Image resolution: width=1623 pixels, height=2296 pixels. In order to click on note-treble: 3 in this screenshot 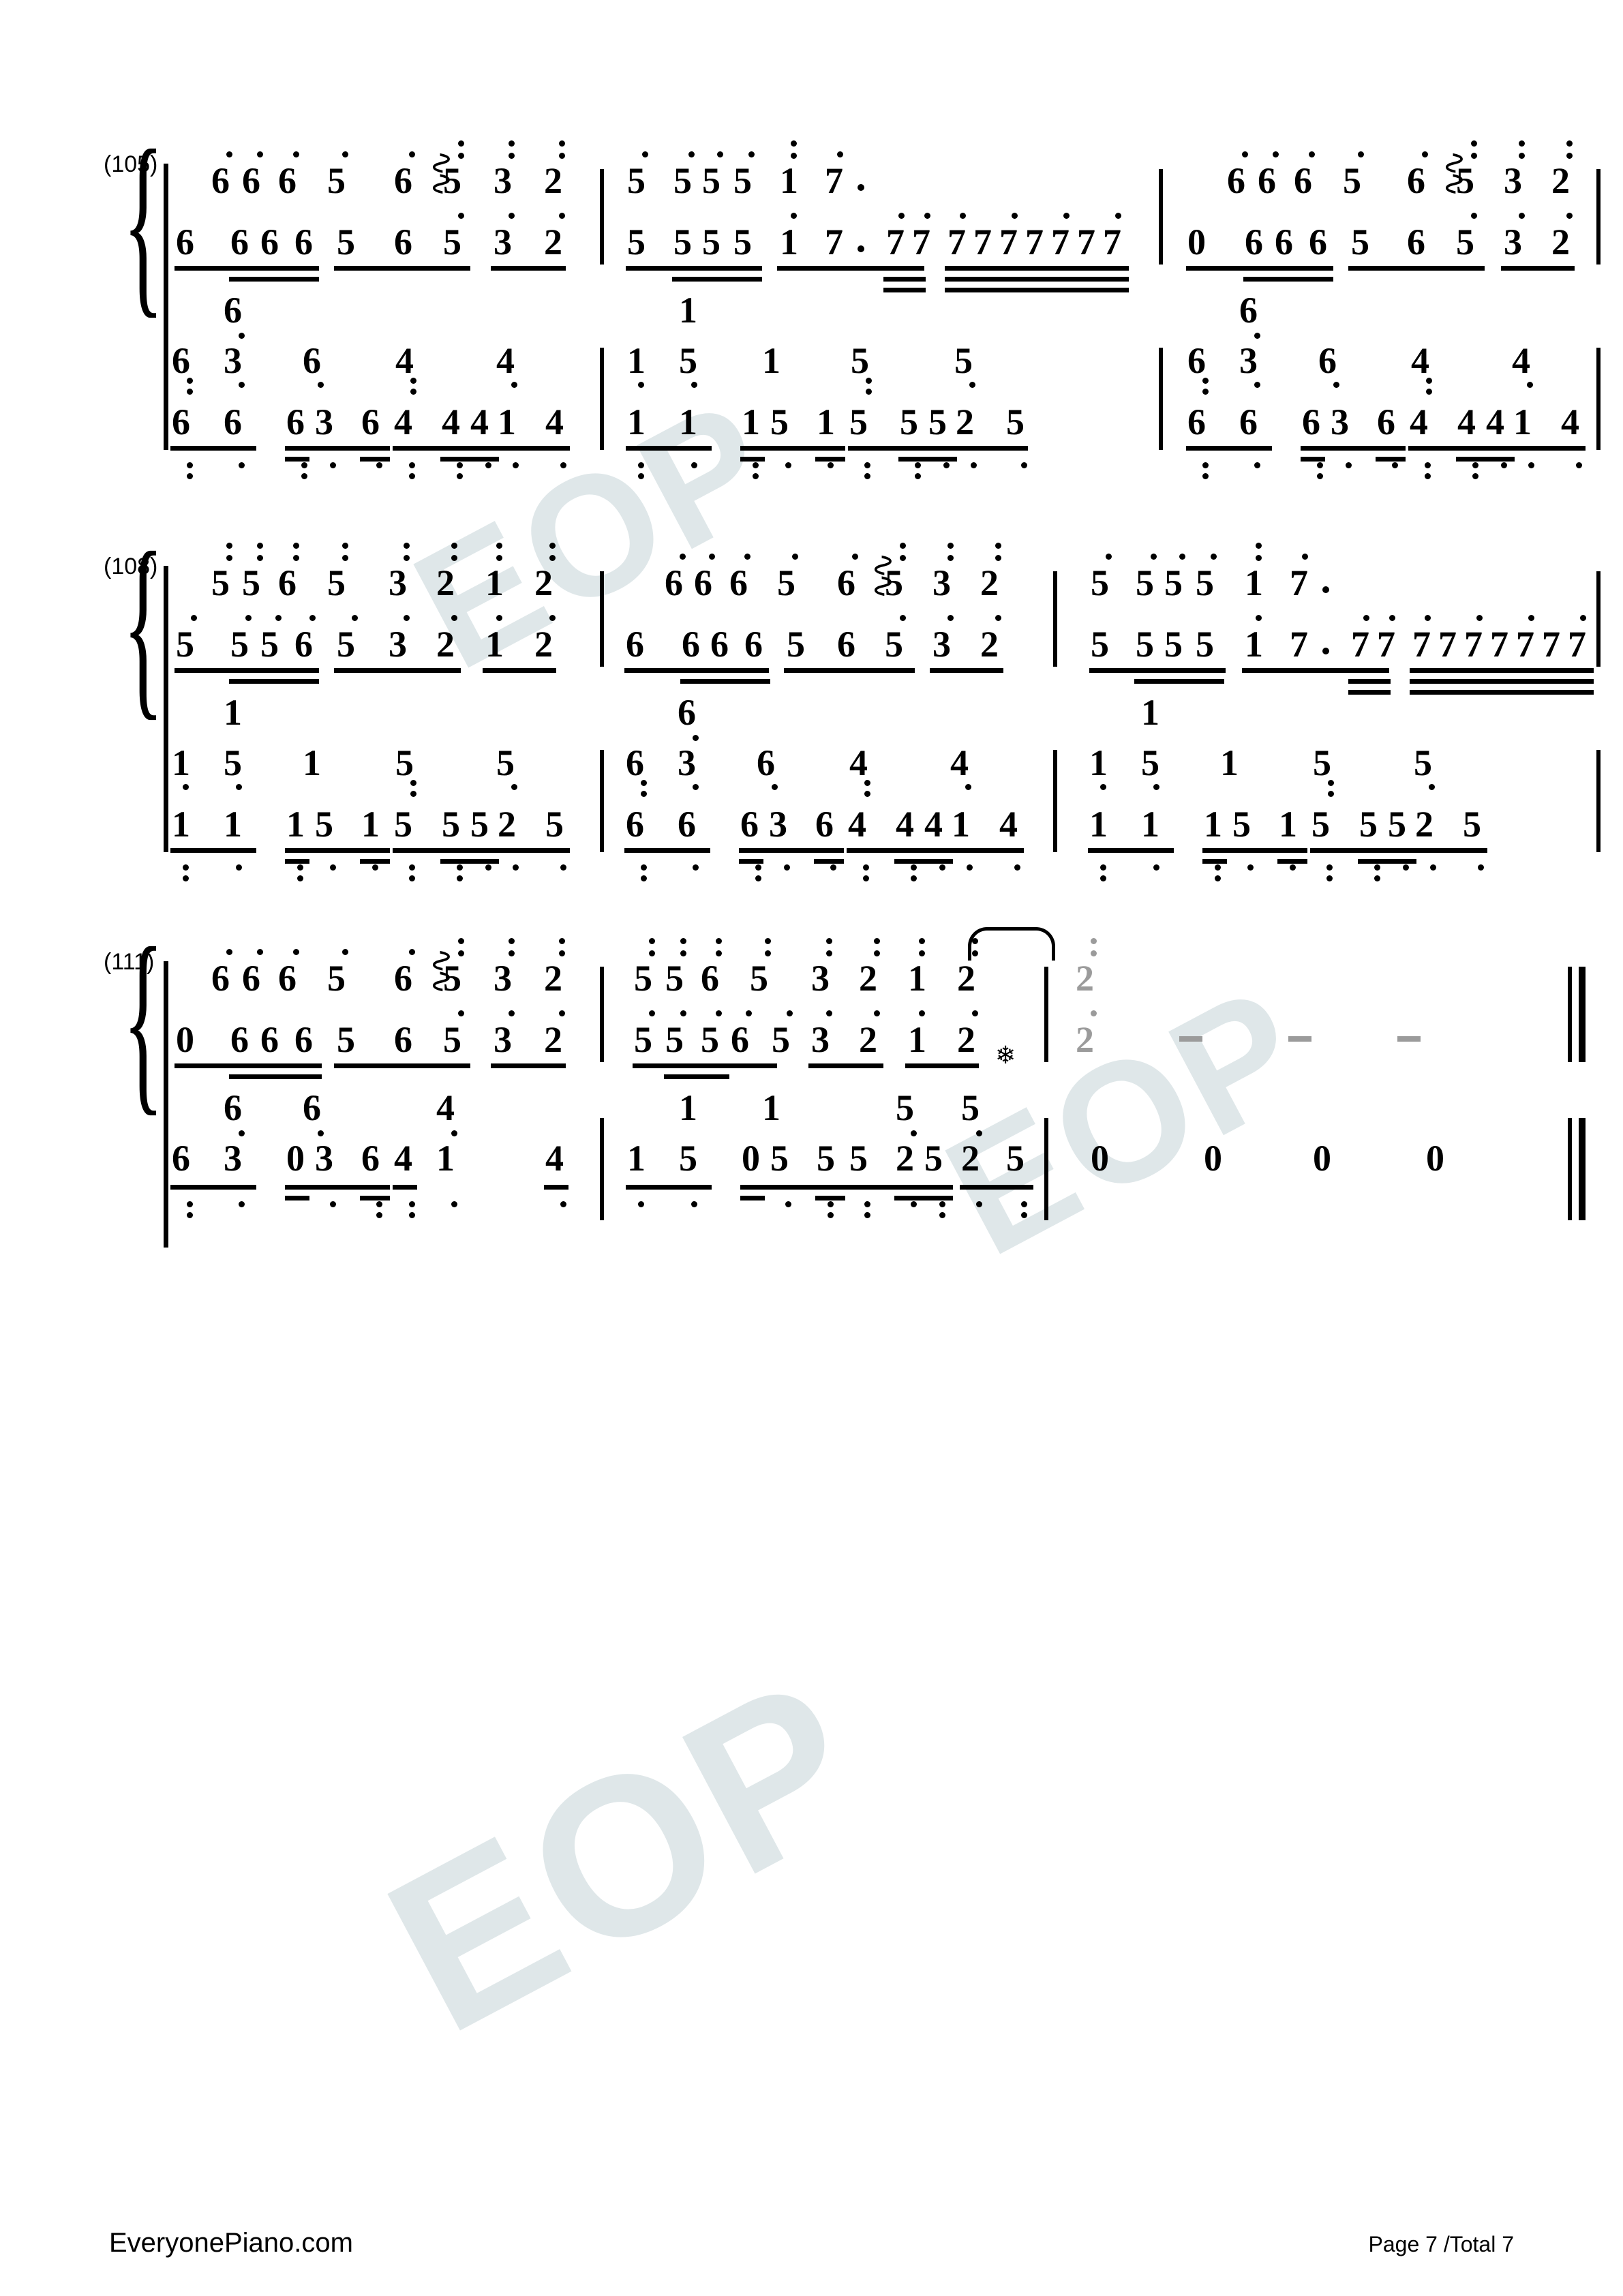, I will do `click(503, 978)`.